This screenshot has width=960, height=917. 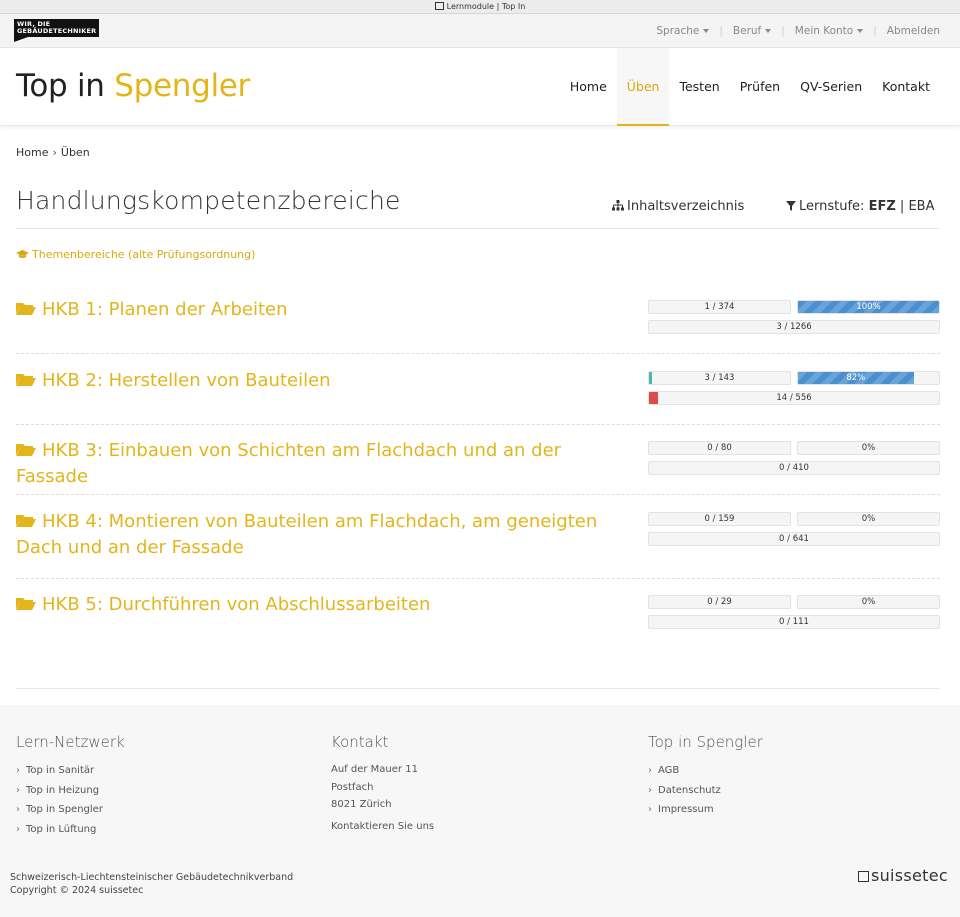 I want to click on language-menu-label: Sprache, so click(x=678, y=31).